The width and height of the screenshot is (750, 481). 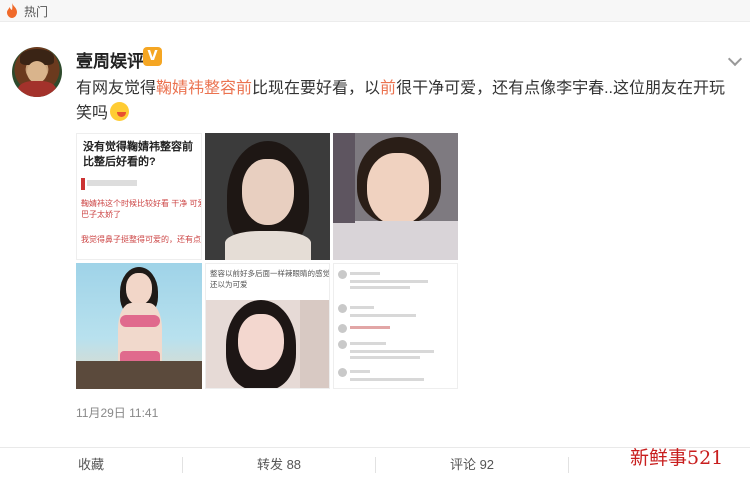 What do you see at coordinates (388, 88) in the screenshot?
I see `keyword-link: 前` at bounding box center [388, 88].